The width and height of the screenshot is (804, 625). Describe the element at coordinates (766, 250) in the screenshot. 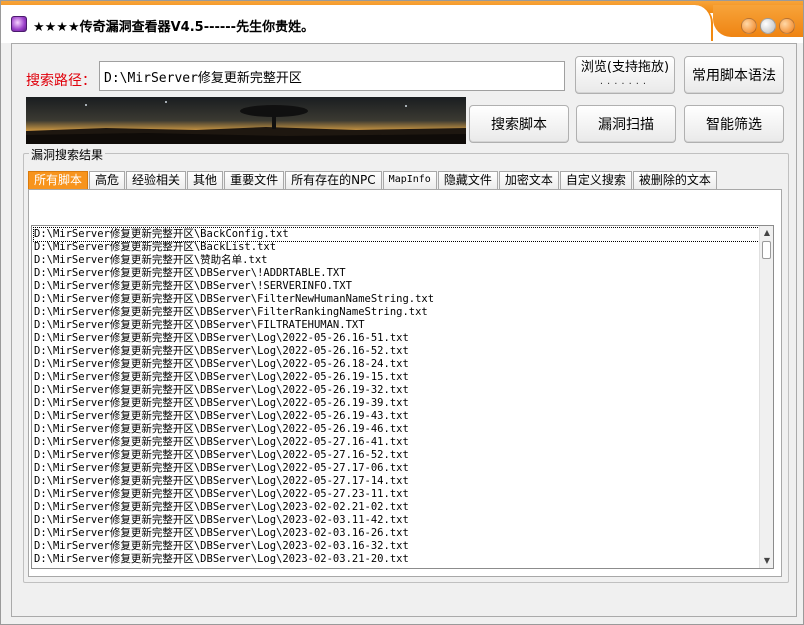

I see `scroll-thumb` at that location.